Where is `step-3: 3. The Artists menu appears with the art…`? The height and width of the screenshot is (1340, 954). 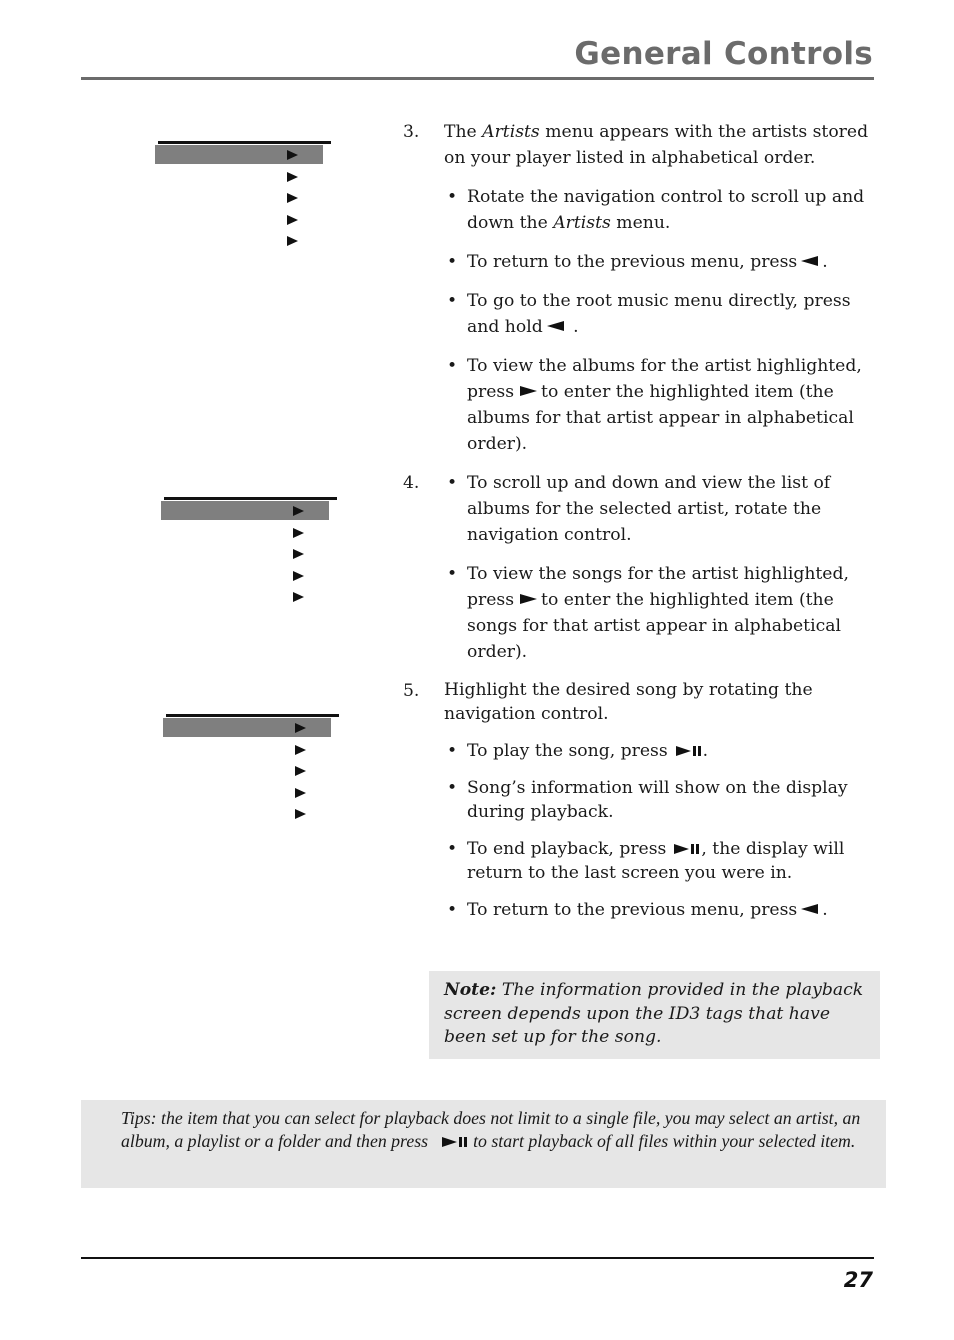 step-3: 3. The Artists menu appears with the art… is located at coordinates (643, 288).